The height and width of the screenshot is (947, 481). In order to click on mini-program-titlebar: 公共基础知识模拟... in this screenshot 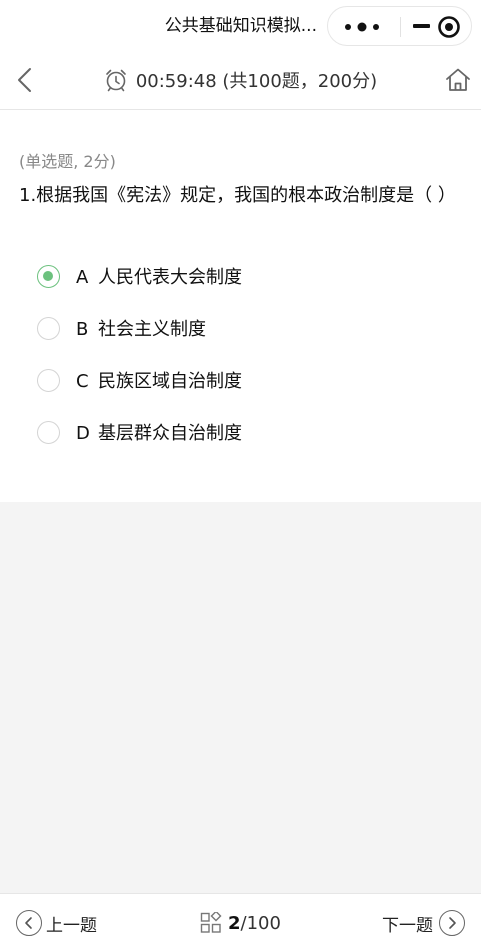, I will do `click(240, 26)`.